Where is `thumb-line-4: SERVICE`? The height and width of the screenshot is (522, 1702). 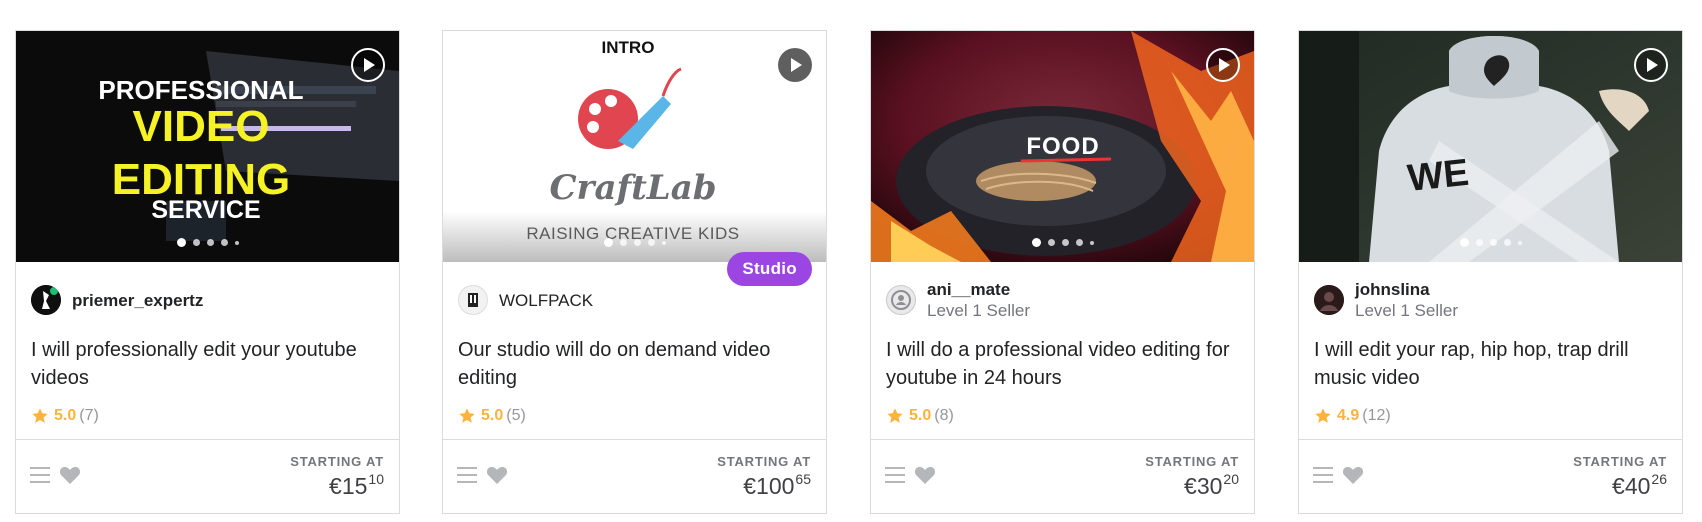
thumb-line-4: SERVICE is located at coordinates (205, 210).